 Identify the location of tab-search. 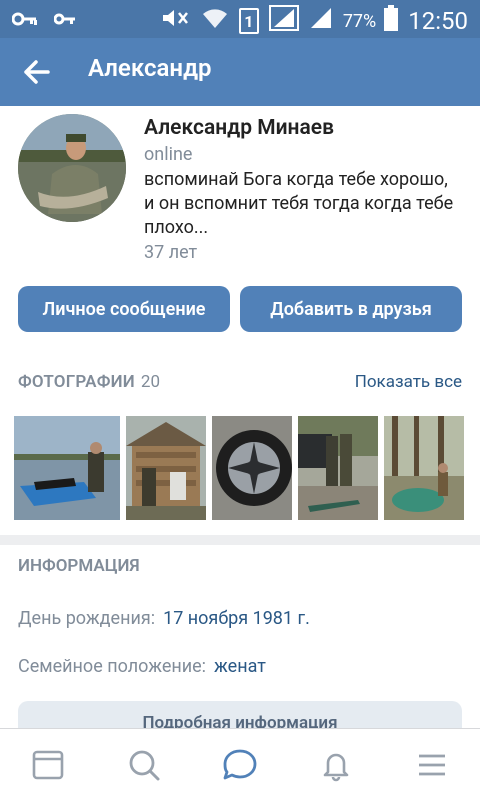
(144, 765).